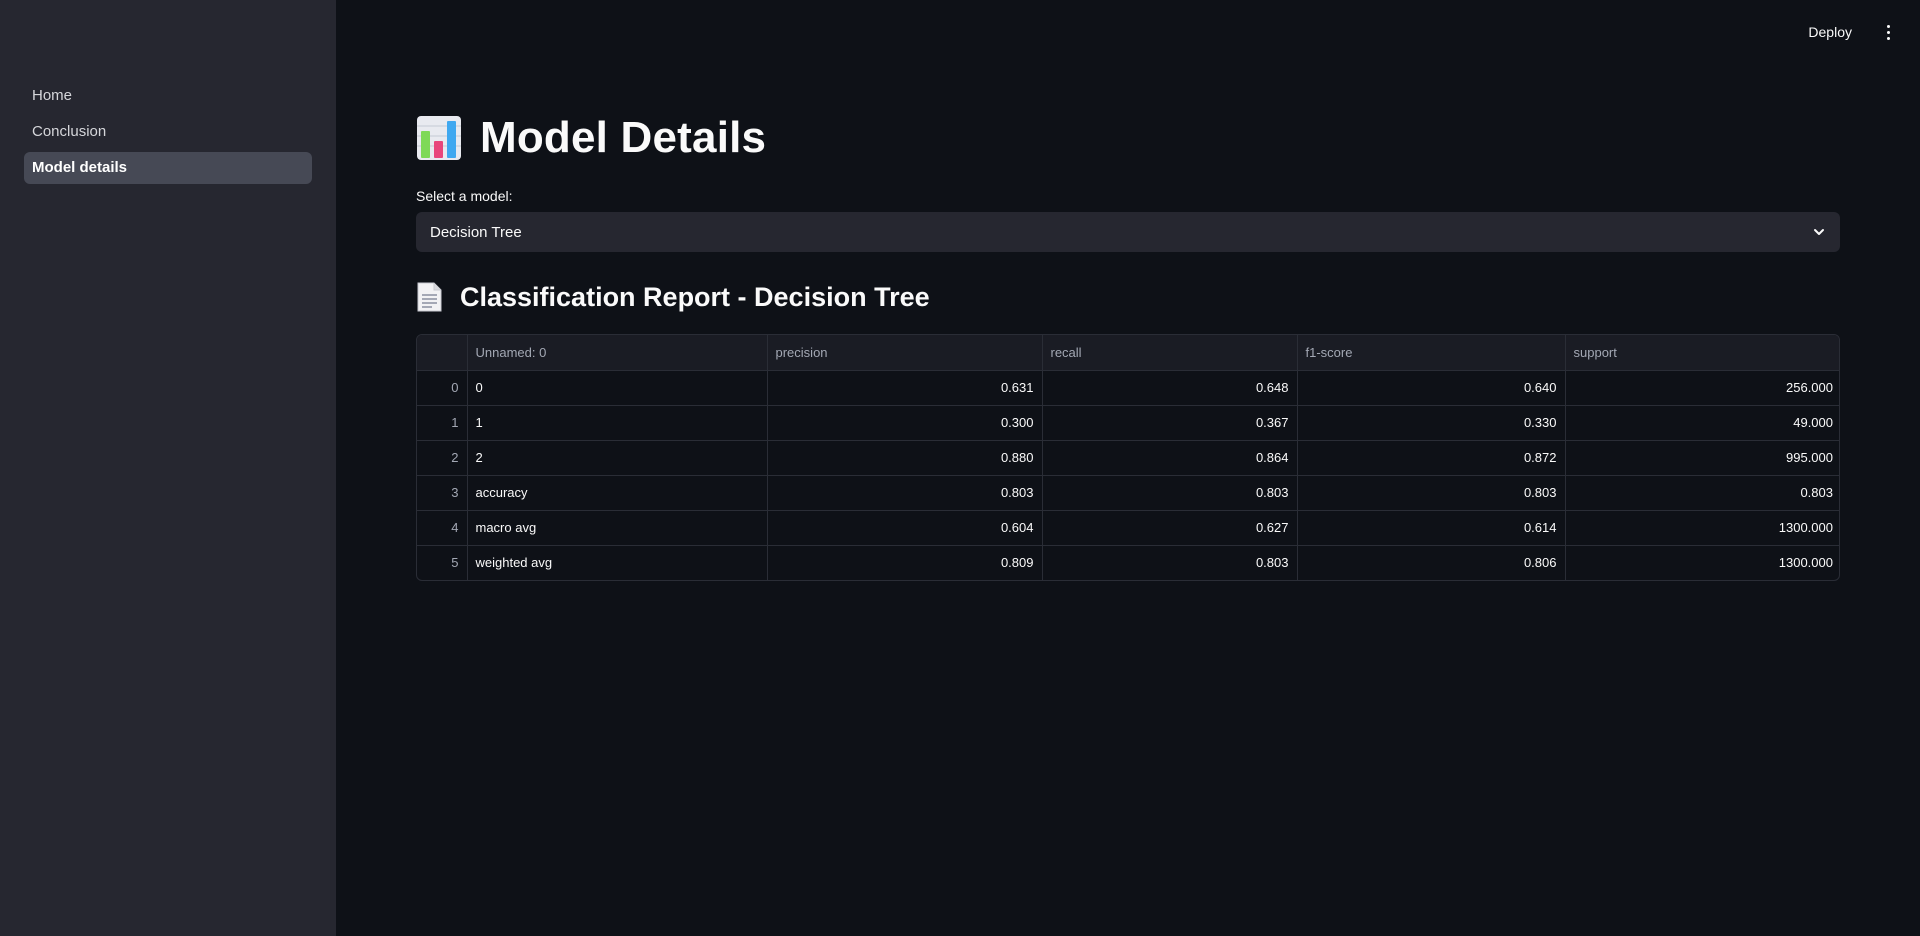 The width and height of the screenshot is (1920, 936). Describe the element at coordinates (617, 528) in the screenshot. I see `table-cell-label: macro avg` at that location.